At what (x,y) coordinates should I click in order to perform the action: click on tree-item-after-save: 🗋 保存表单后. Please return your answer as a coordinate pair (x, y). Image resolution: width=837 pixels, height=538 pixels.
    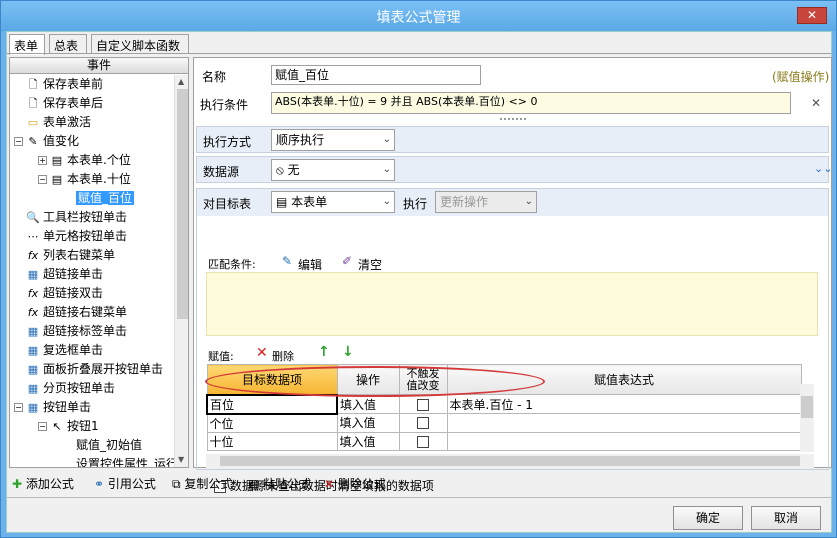
    Looking at the image, I should click on (64, 103).